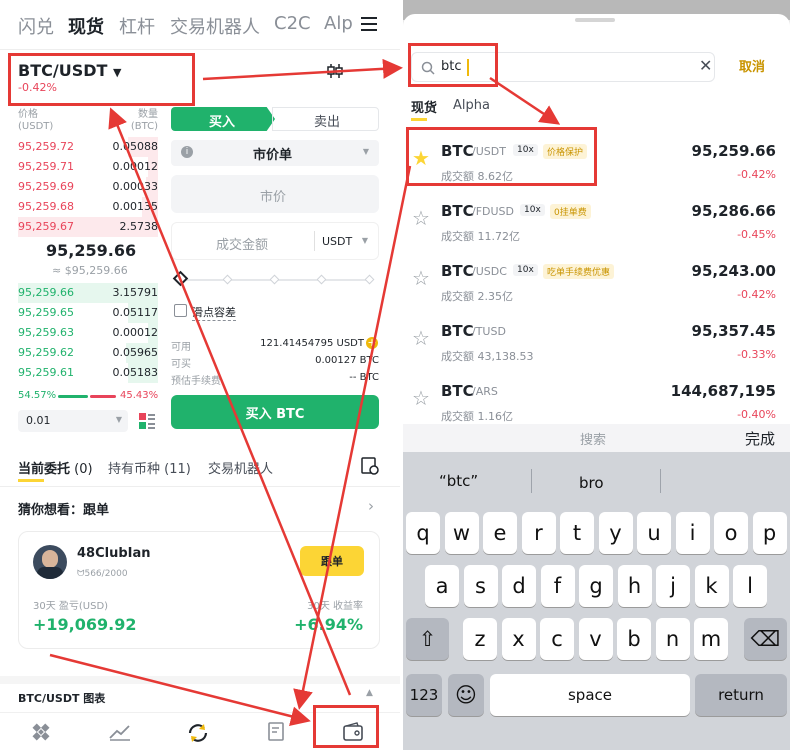  What do you see at coordinates (442, 586) in the screenshot?
I see `key-a: a` at bounding box center [442, 586].